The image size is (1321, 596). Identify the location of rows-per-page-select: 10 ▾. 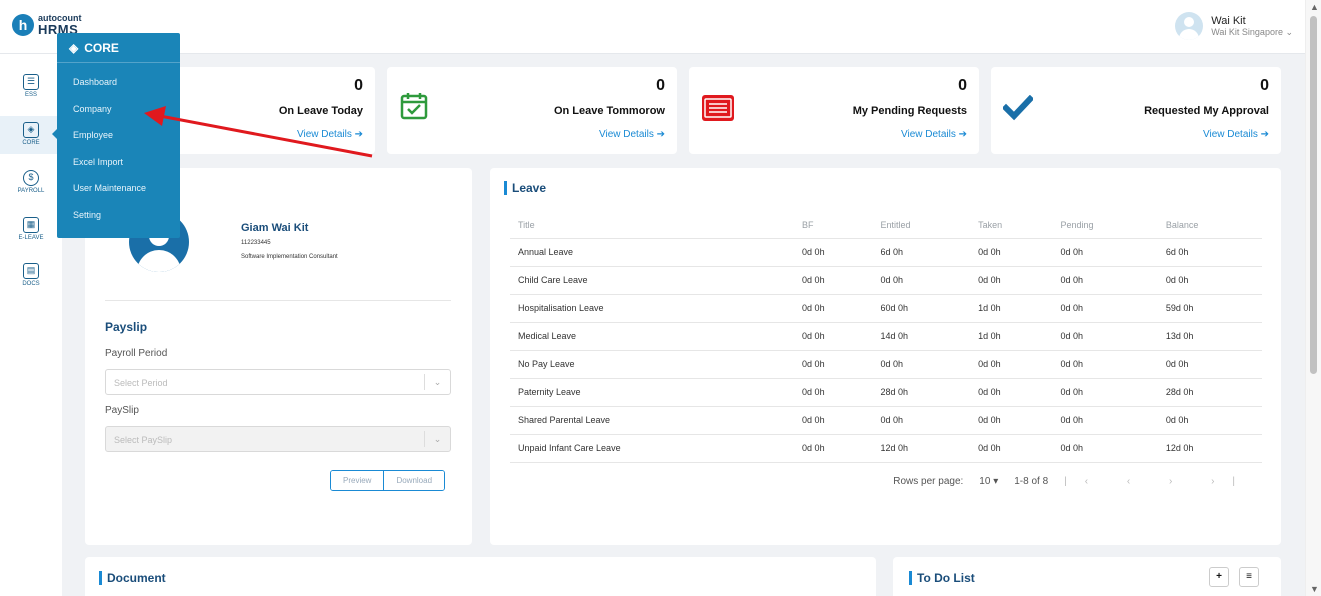
(988, 481).